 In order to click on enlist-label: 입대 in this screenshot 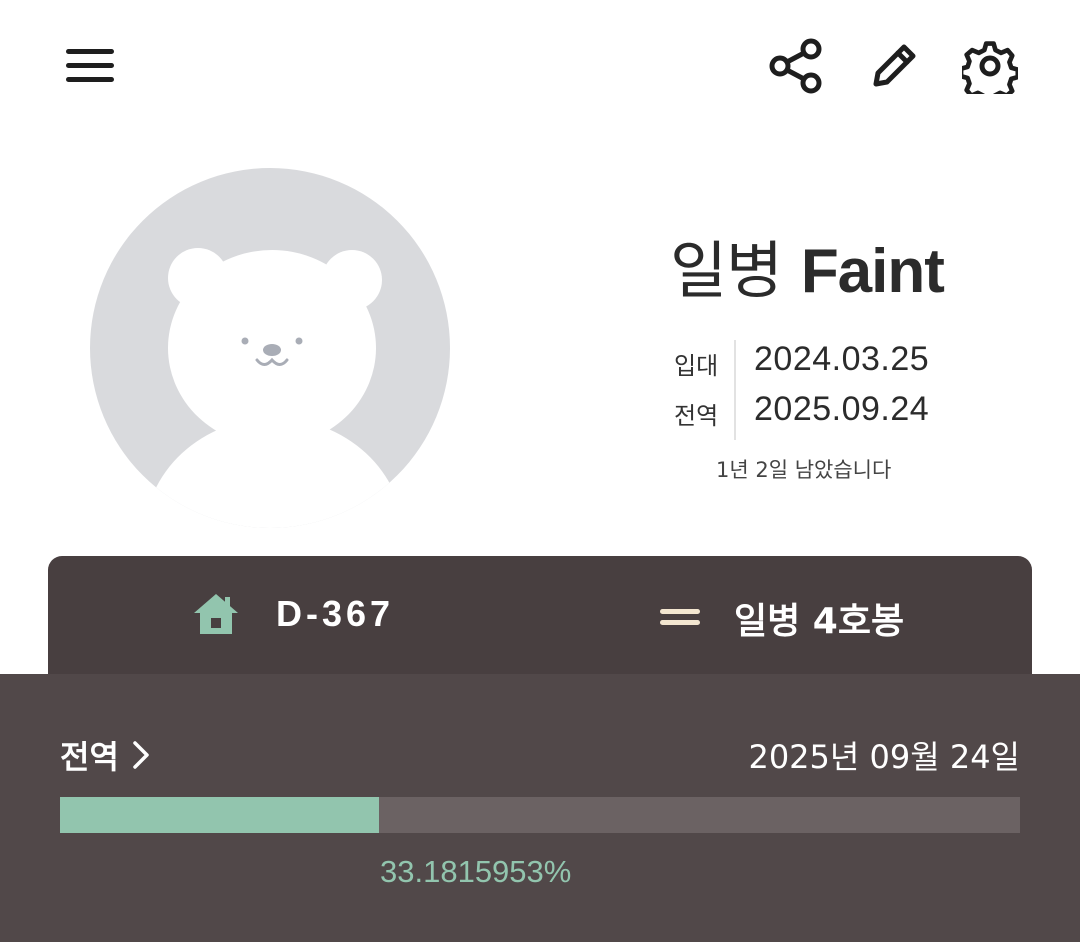, I will do `click(696, 366)`.